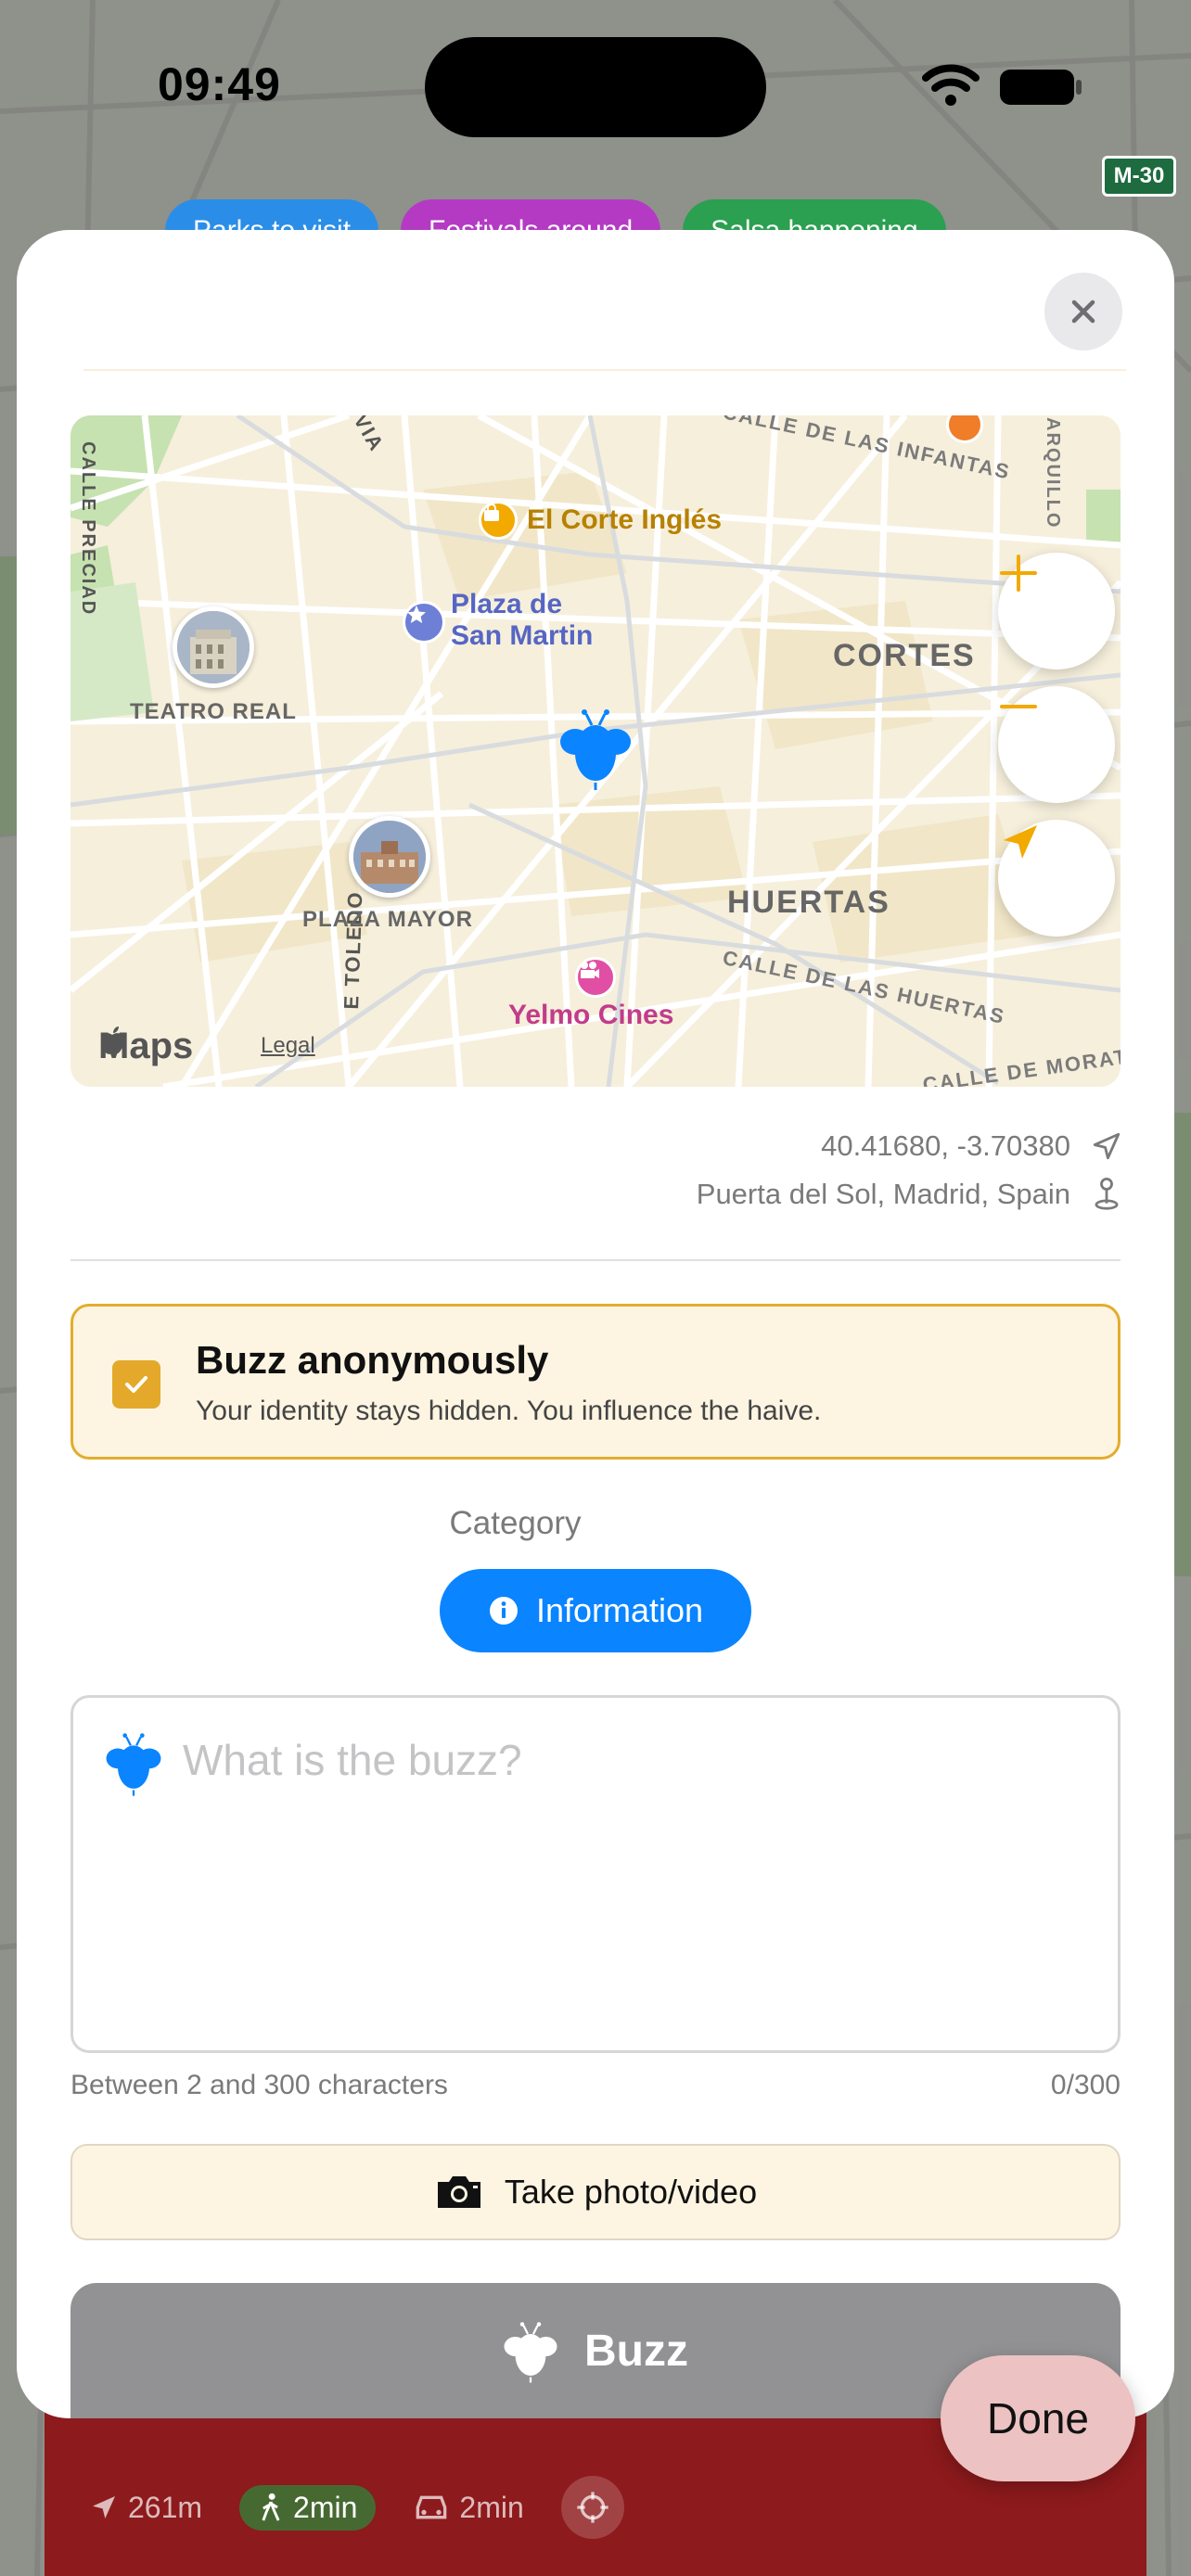 This screenshot has width=1191, height=2576. What do you see at coordinates (595, 977) in the screenshot?
I see `cinema-icon` at bounding box center [595, 977].